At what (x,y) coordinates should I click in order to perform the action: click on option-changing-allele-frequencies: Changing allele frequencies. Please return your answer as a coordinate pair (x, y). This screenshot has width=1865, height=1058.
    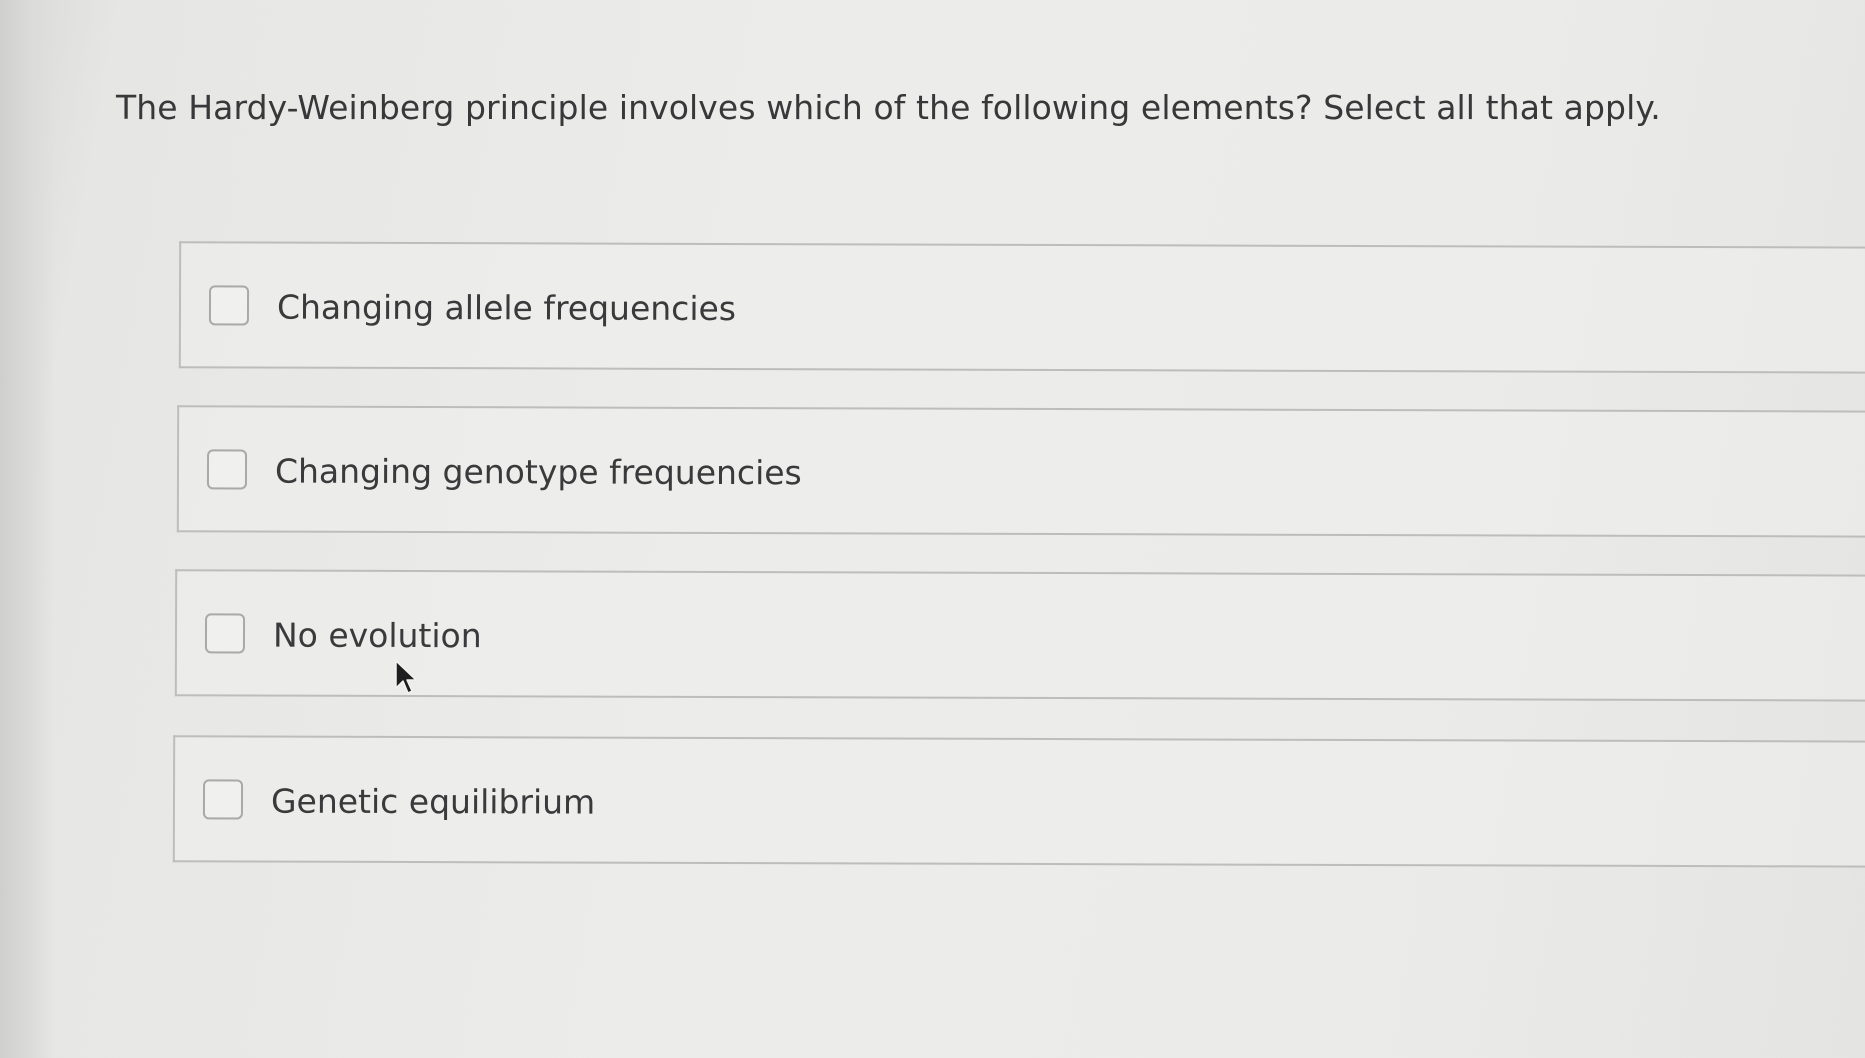
    Looking at the image, I should click on (1021, 307).